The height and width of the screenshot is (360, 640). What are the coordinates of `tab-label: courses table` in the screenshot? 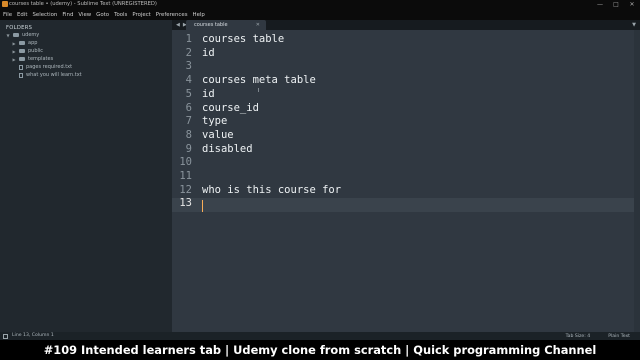 It's located at (211, 25).